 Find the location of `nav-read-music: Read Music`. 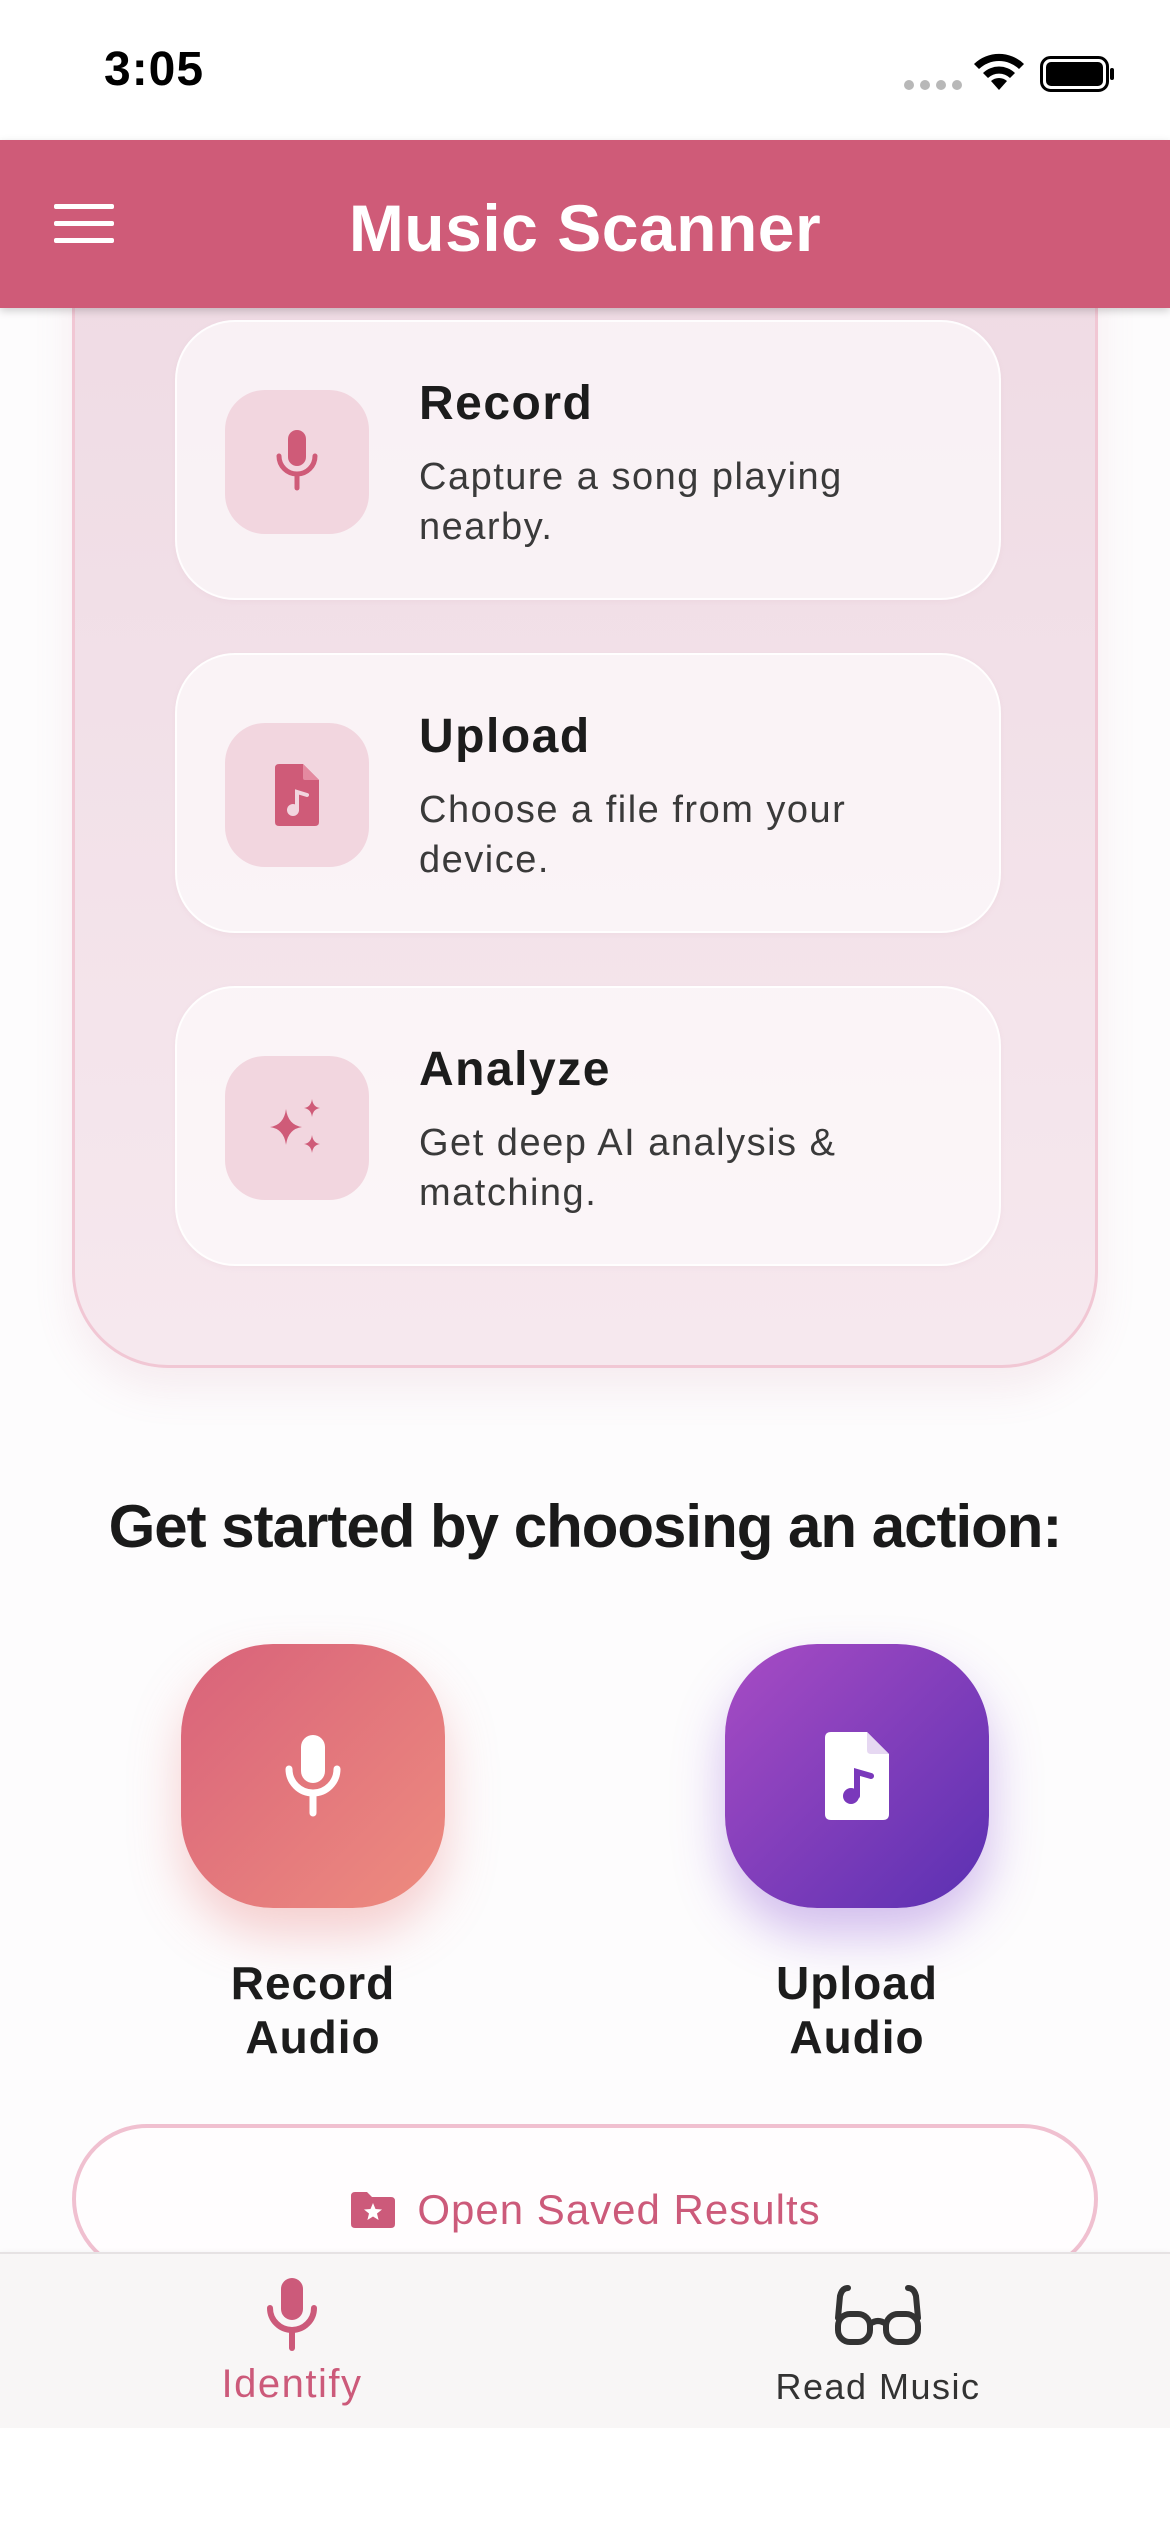

nav-read-music: Read Music is located at coordinates (878, 2341).